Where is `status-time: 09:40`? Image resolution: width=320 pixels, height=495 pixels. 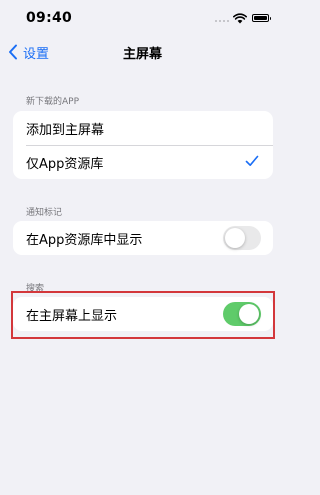 status-time: 09:40 is located at coordinates (49, 18).